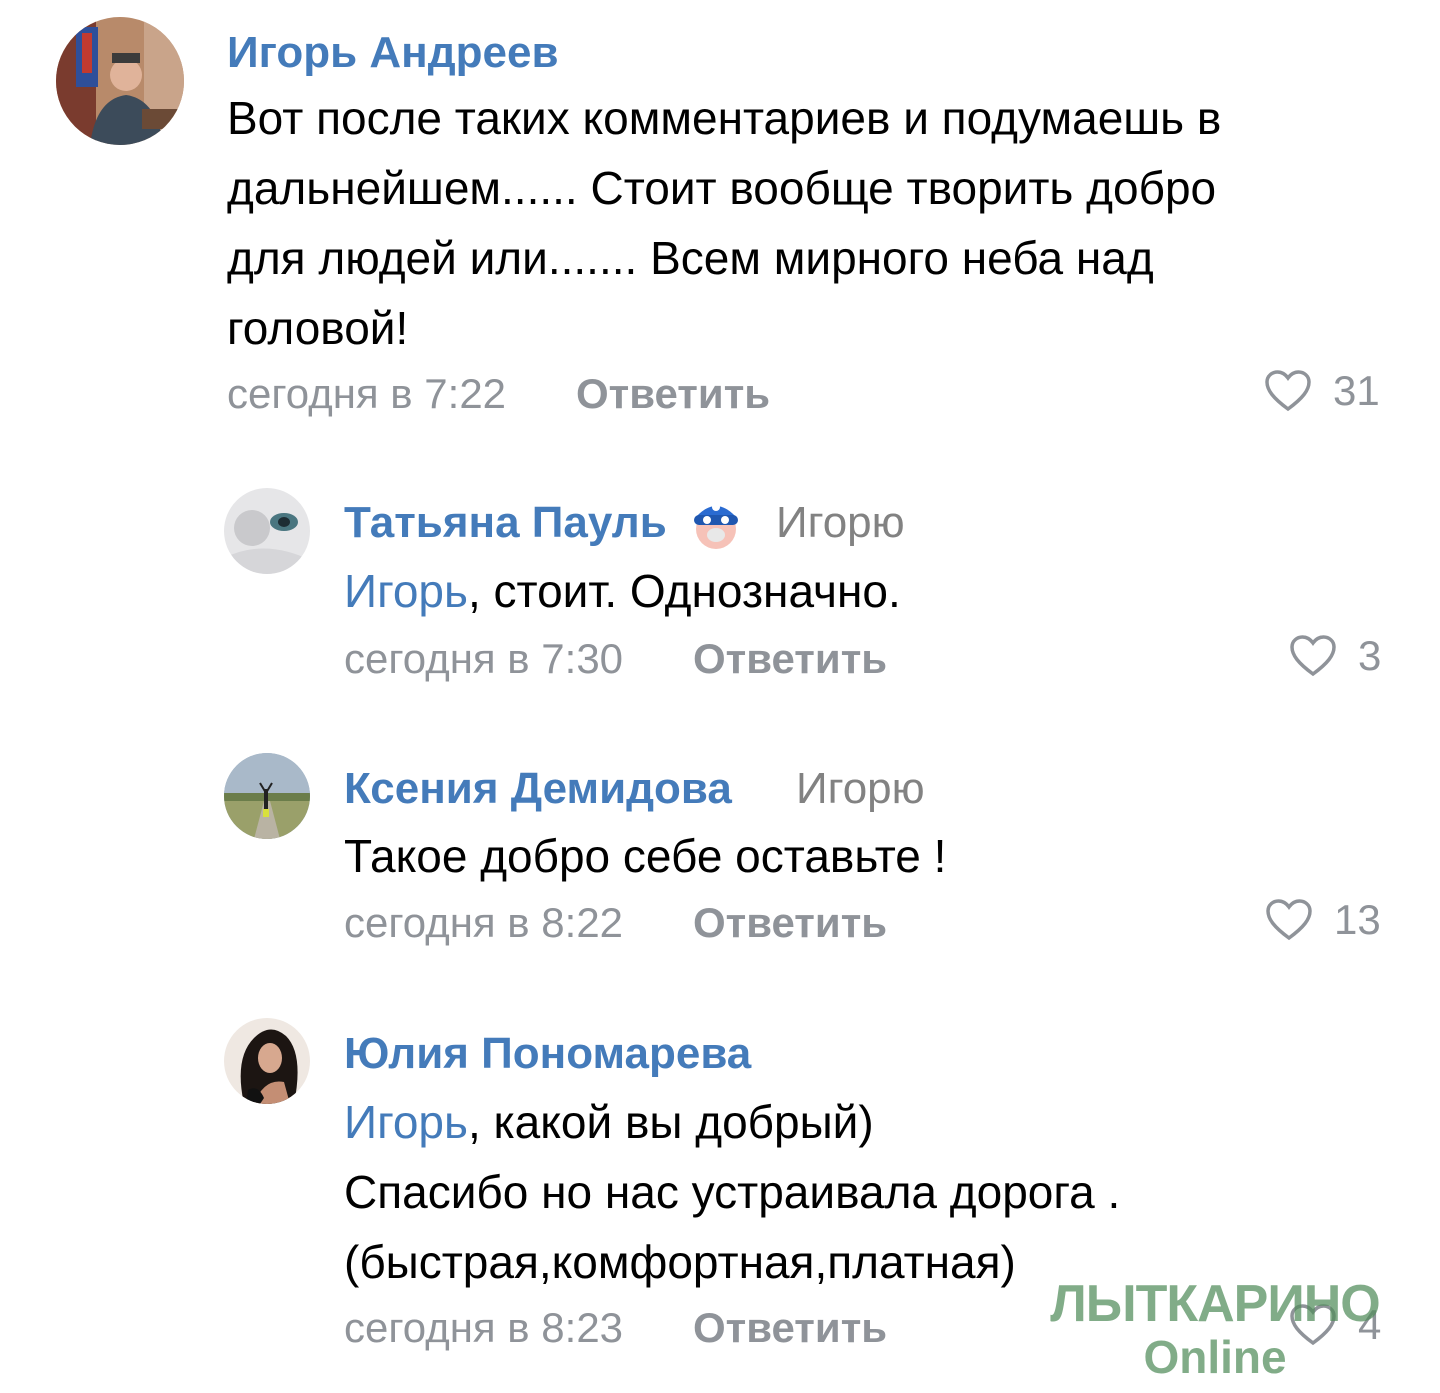 Image resolution: width=1440 pixels, height=1393 pixels. I want to click on author-name: Игорь Андреев, so click(393, 53).